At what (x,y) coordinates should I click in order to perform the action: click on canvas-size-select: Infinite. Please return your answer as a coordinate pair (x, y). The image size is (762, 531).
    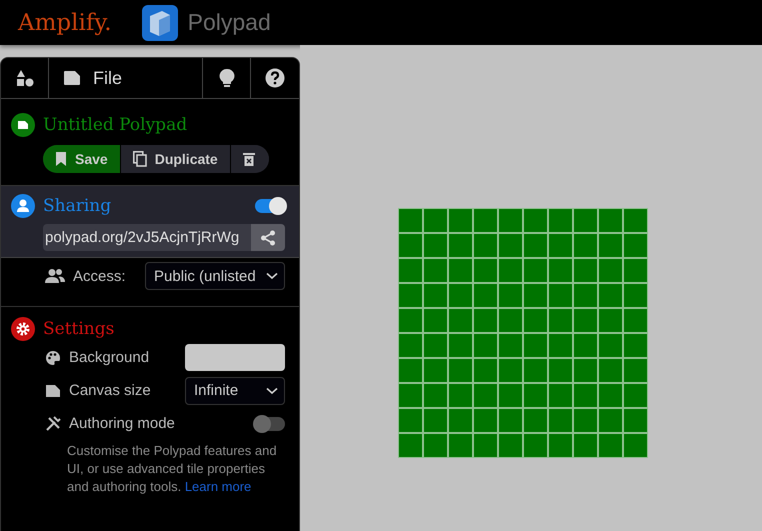
    Looking at the image, I should click on (235, 390).